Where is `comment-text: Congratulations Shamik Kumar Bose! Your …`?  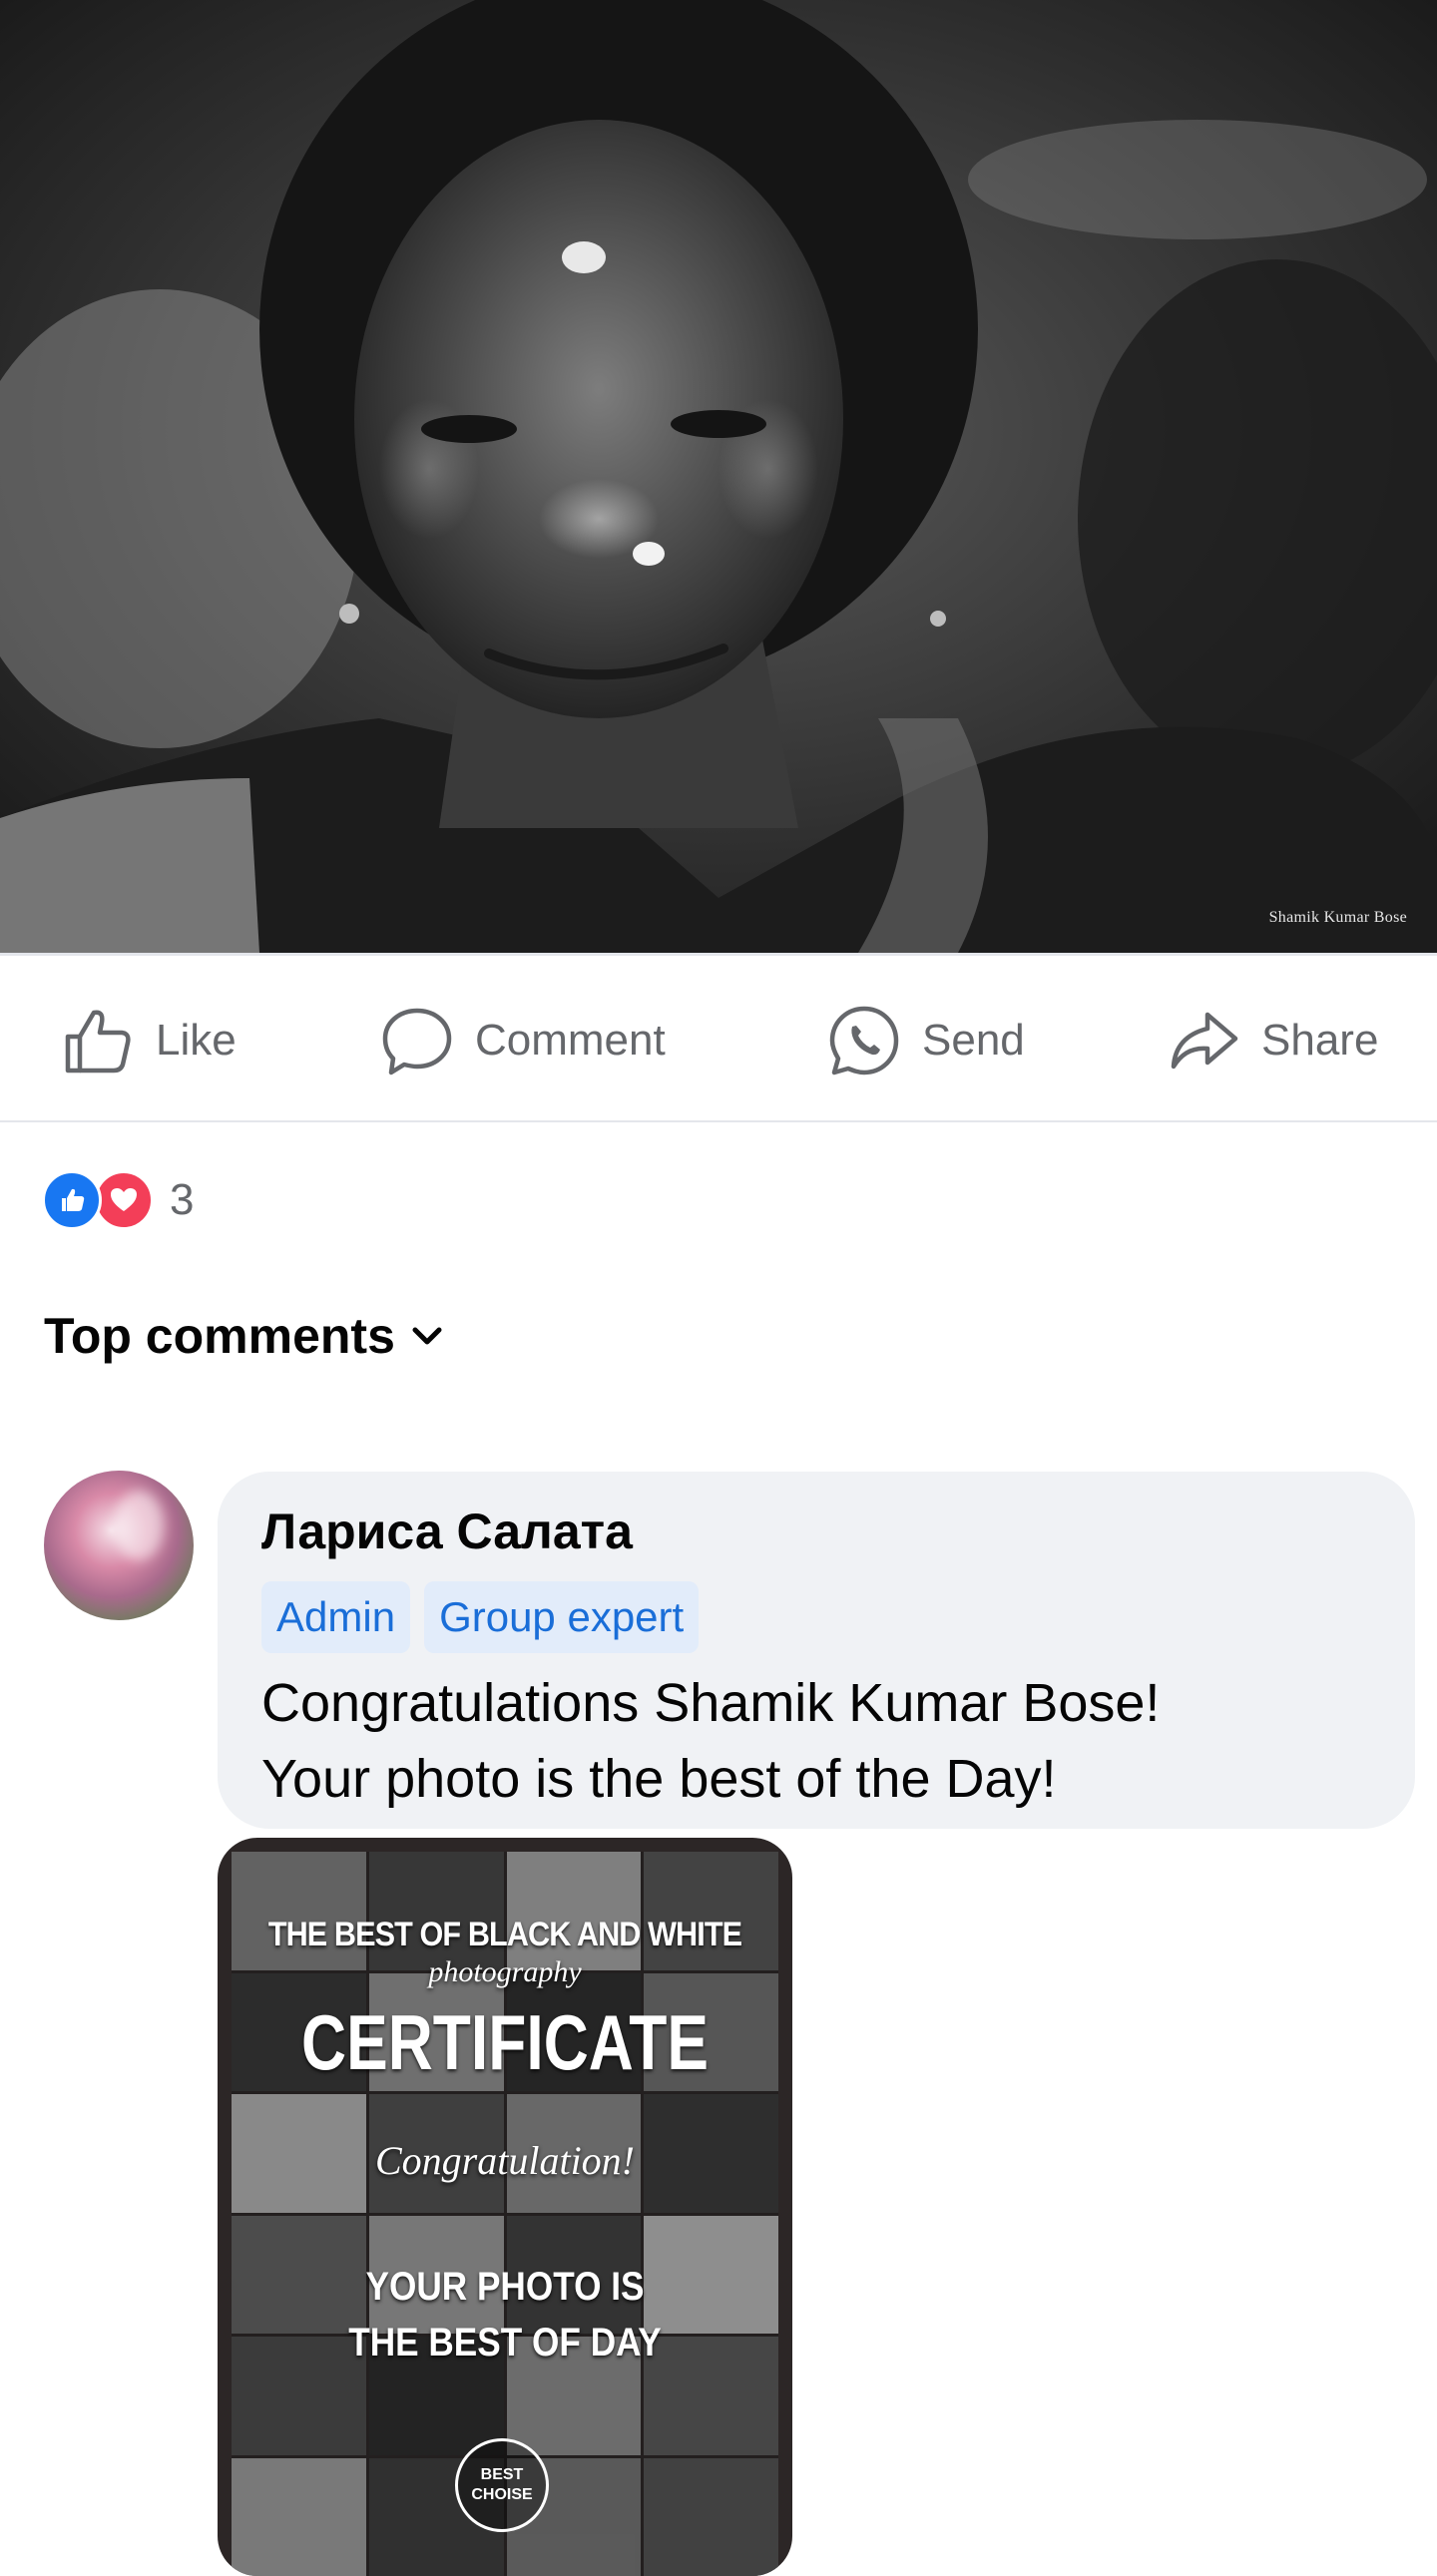
comment-text: Congratulations Shamik Kumar Bose! Your … is located at coordinates (816, 1741).